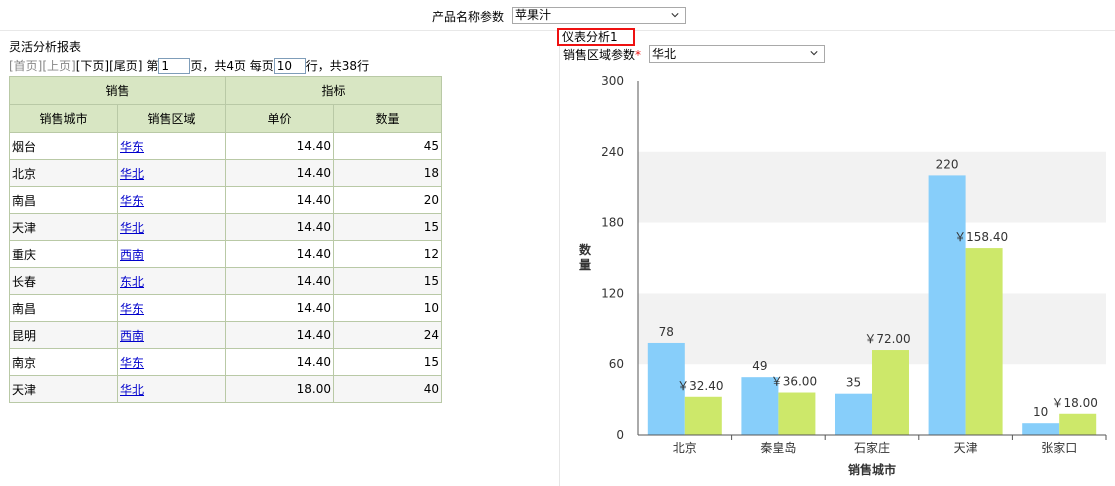 The width and height of the screenshot is (1115, 486). I want to click on region-link: 东北, so click(132, 282).